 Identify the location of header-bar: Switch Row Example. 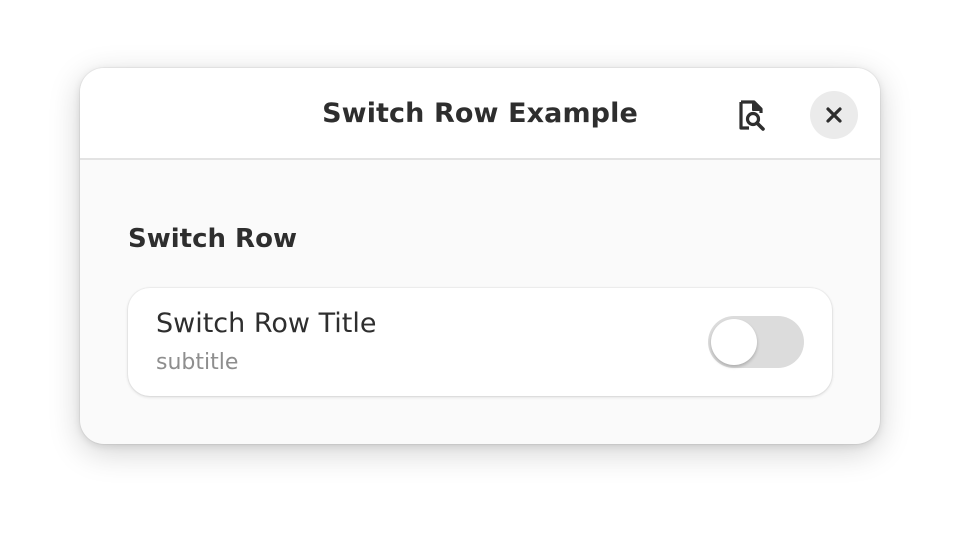
(480, 114).